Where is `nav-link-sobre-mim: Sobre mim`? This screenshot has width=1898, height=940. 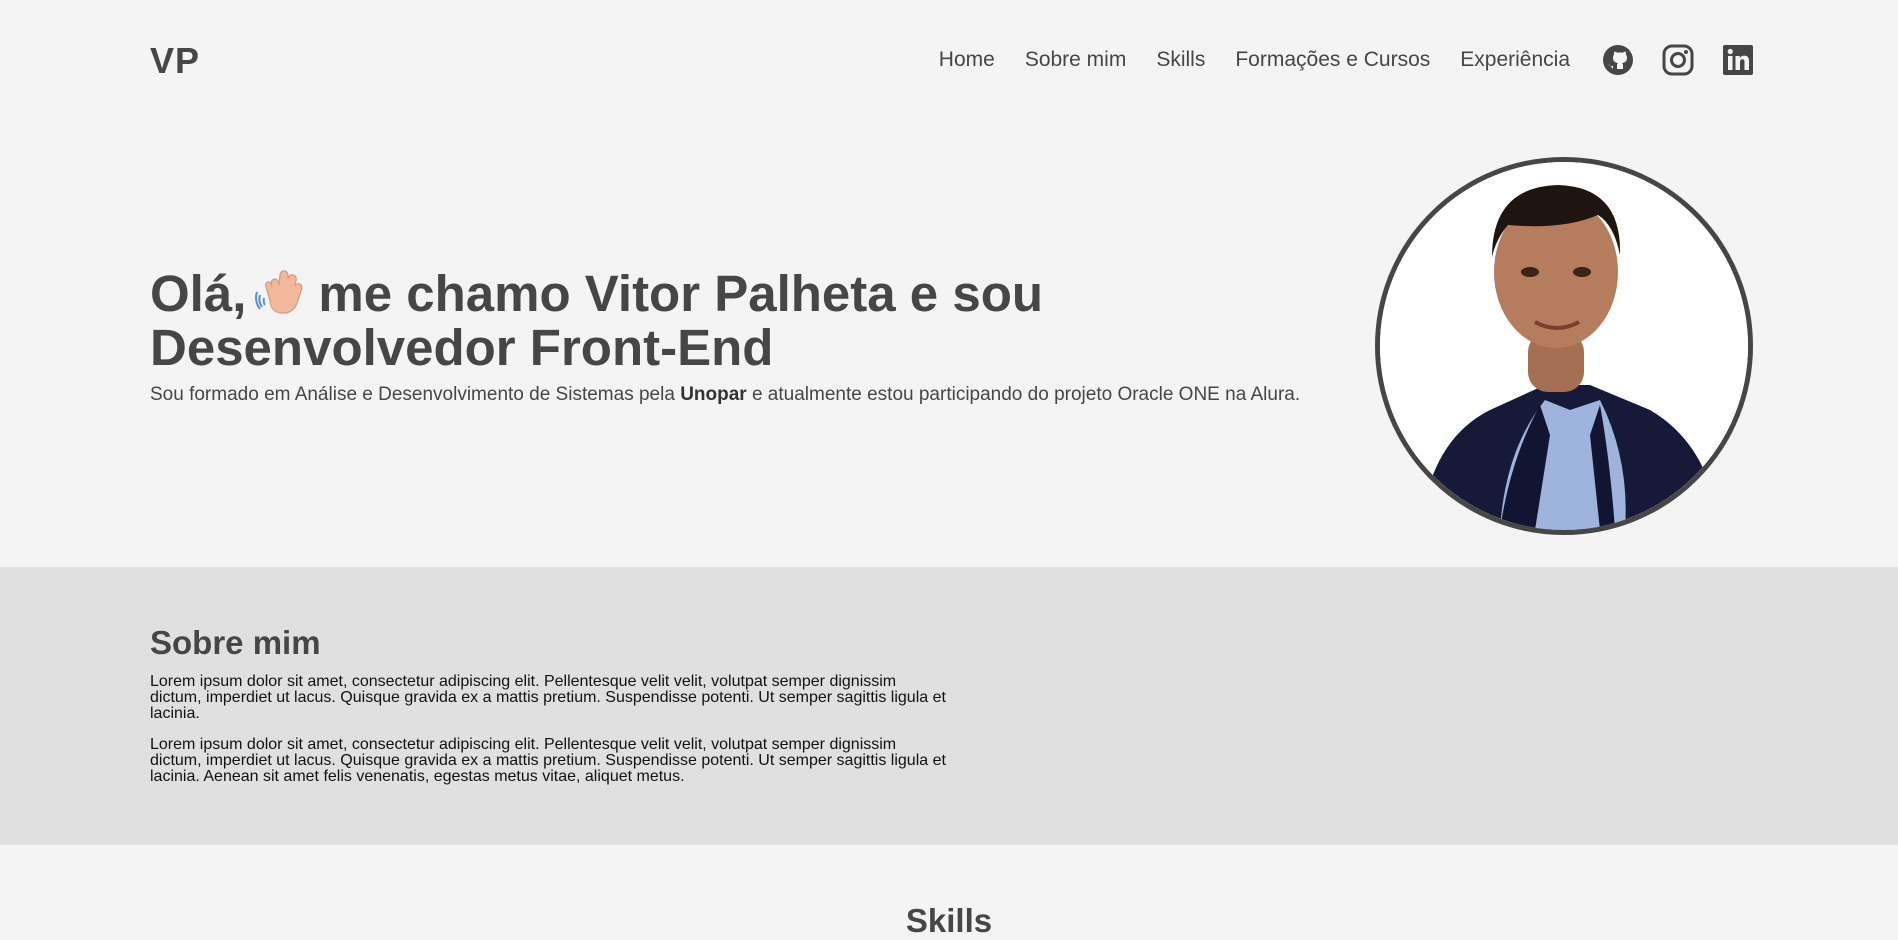
nav-link-sobre-mim: Sobre mim is located at coordinates (1076, 60).